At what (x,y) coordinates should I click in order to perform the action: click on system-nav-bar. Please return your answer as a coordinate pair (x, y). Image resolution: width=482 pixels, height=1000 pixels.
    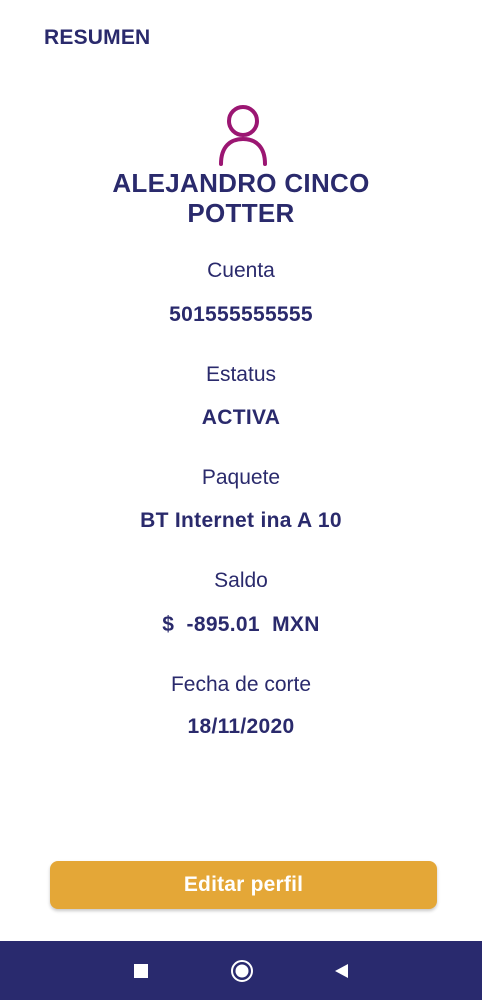
    Looking at the image, I should click on (241, 970).